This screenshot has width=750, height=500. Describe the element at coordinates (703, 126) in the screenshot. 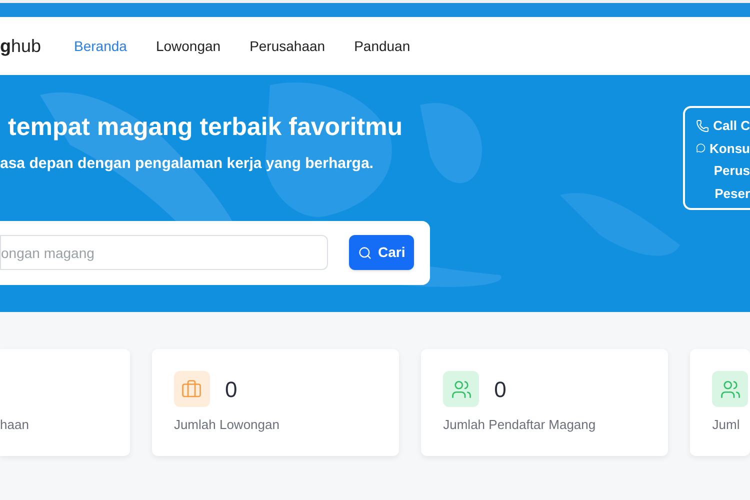

I see `phone-icon` at that location.